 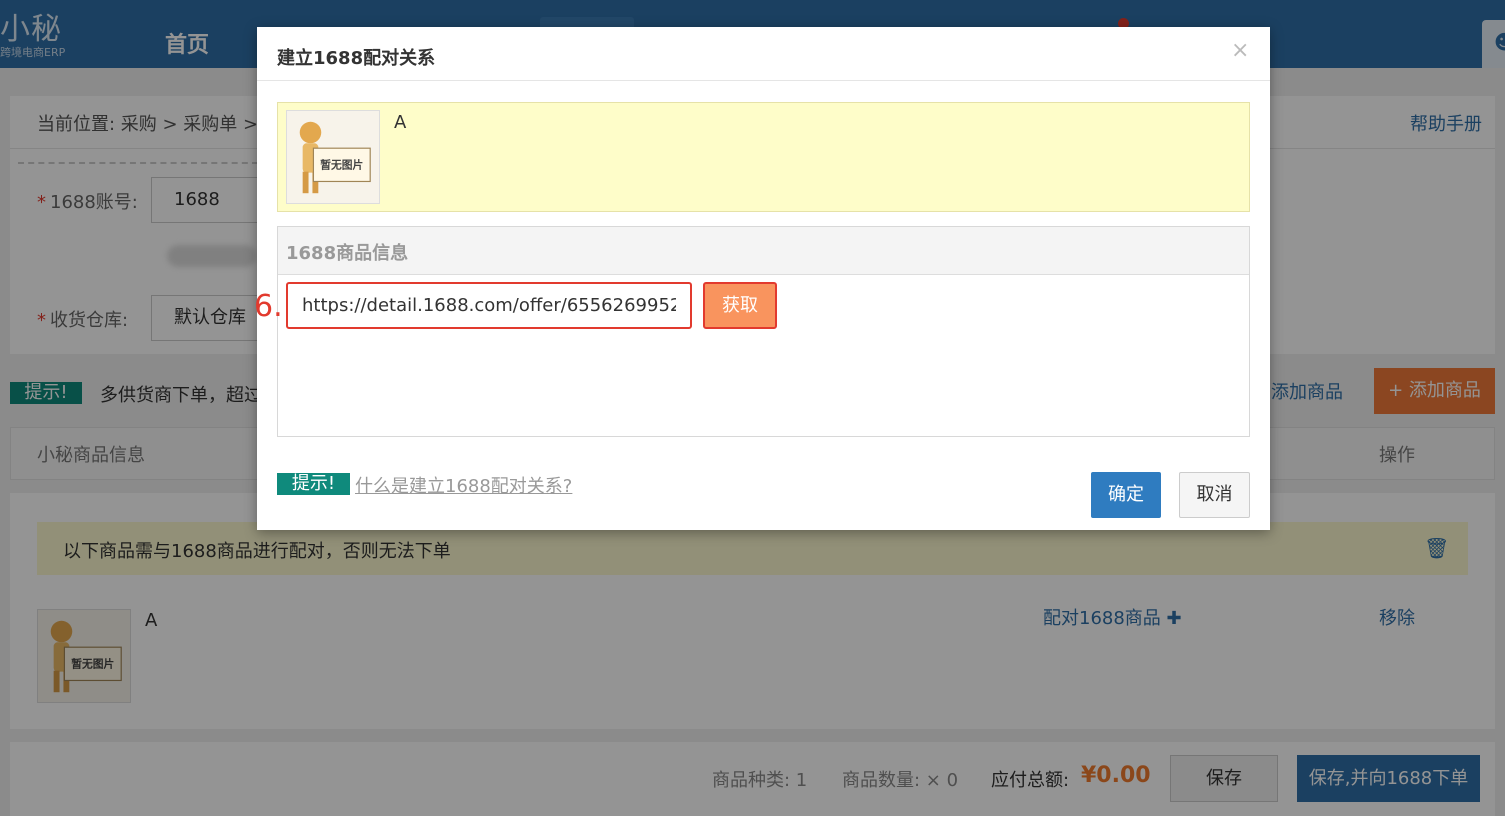 I want to click on dialog-title: 建立1688配对关系, so click(x=356, y=58).